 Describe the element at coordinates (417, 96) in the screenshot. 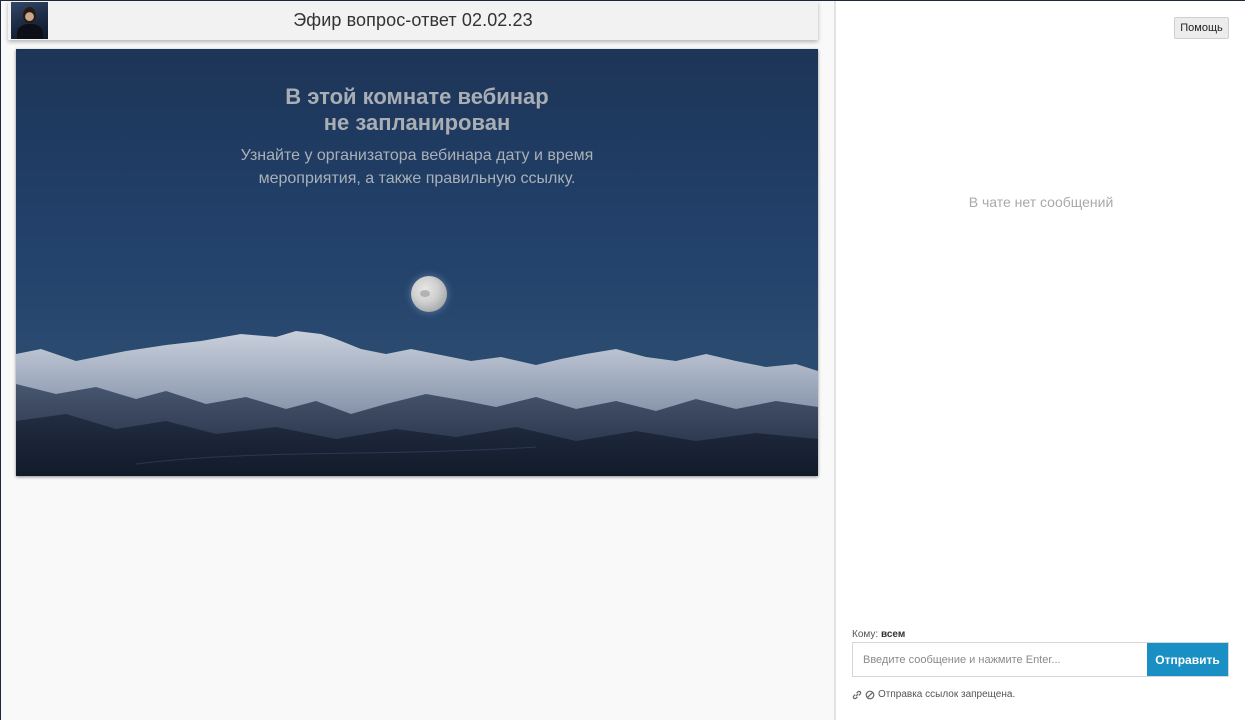

I see `notice-title-line: В этой комнате вебинар` at that location.